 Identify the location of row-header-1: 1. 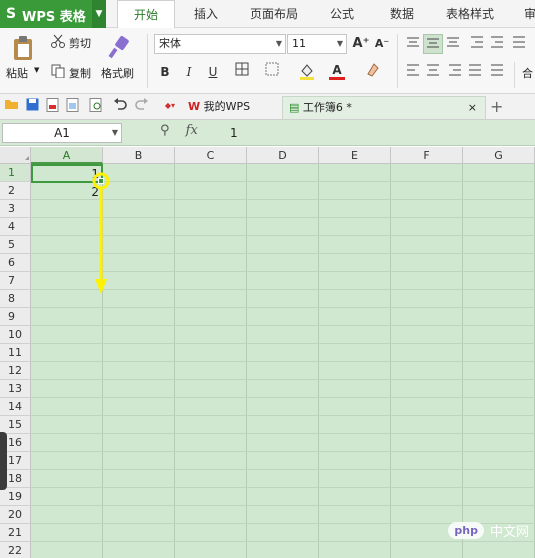
(15, 173).